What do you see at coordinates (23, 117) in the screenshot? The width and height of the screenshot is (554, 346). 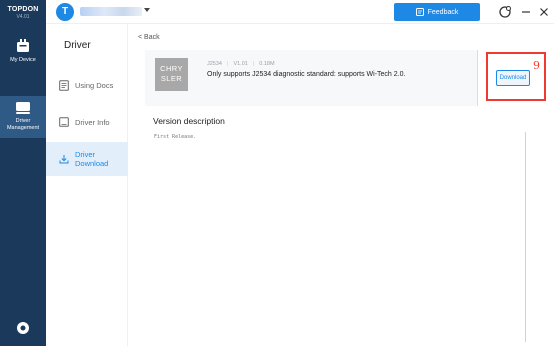 I see `rail-item-driver-management: Driver Management` at bounding box center [23, 117].